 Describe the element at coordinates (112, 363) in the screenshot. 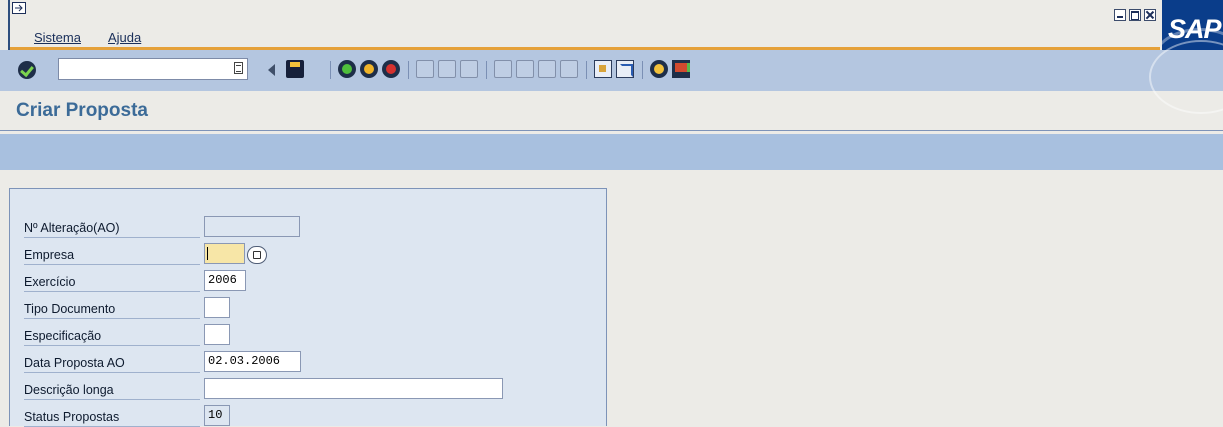

I see `label-data-proposta: Data Proposta AO` at that location.